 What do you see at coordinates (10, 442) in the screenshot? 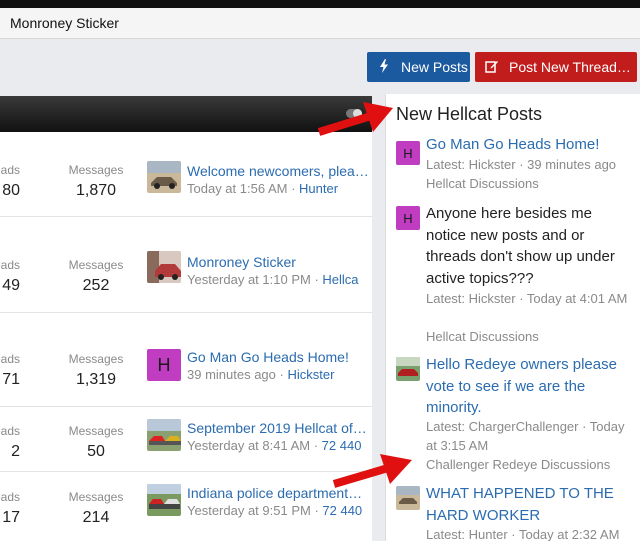
I see `threads-stat: reads 2` at bounding box center [10, 442].